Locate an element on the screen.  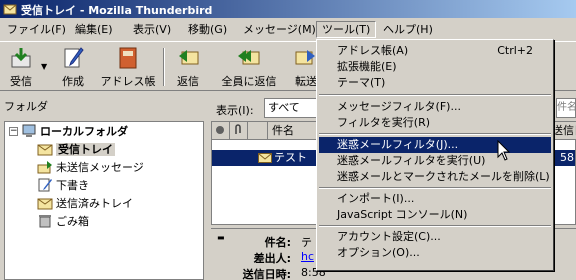
folder-label-drafts: 下書き is located at coordinates (72, 185).